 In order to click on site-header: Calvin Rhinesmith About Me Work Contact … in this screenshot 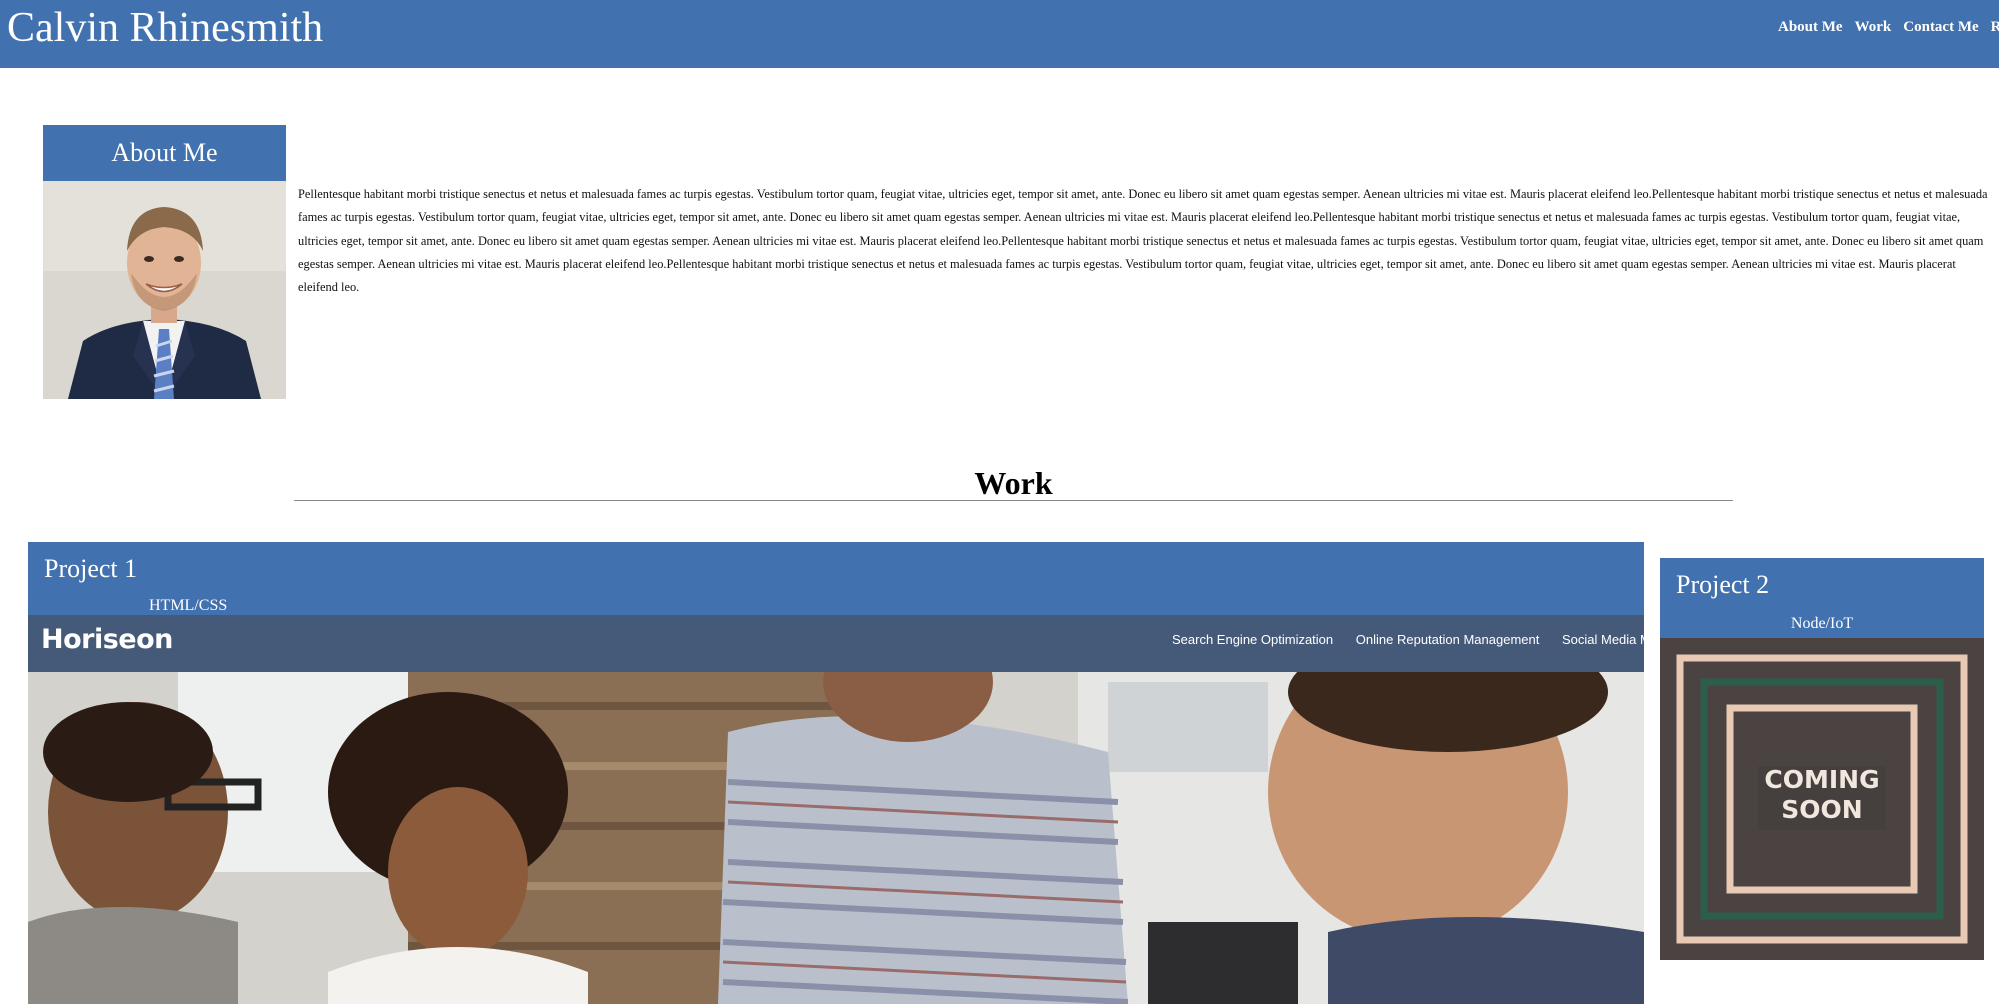, I will do `click(999, 34)`.